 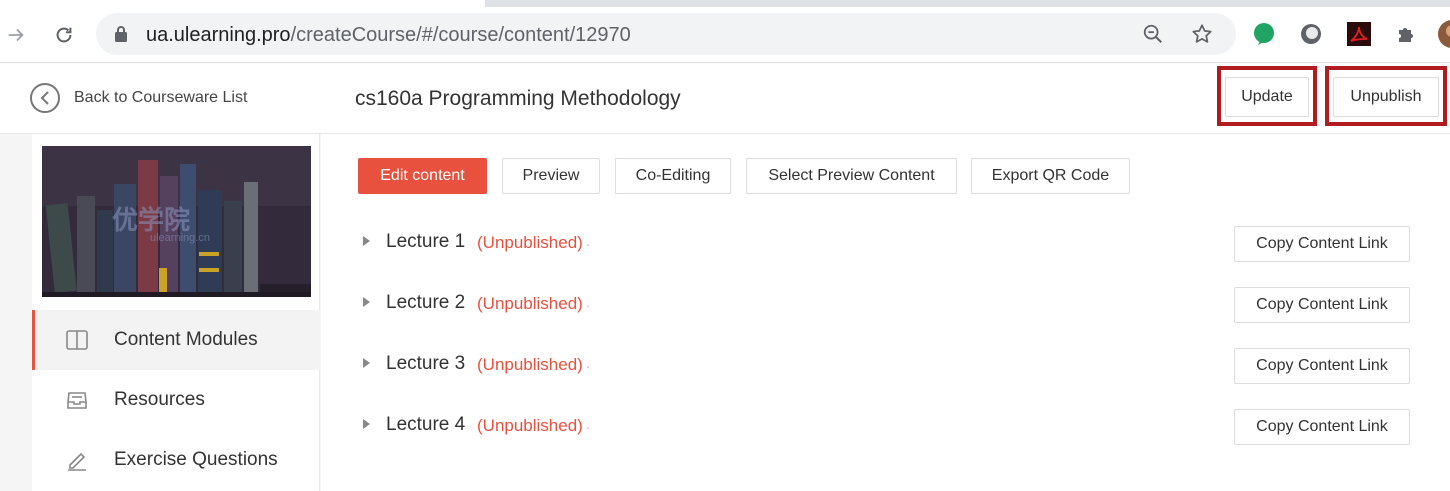 I want to click on edit-content-button: Edit content, so click(x=422, y=176).